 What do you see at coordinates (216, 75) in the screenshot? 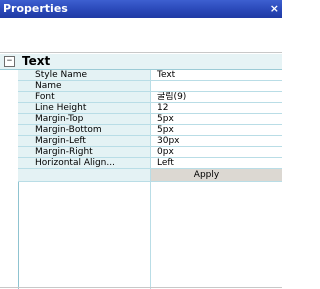
I see `property-value: Text` at bounding box center [216, 75].